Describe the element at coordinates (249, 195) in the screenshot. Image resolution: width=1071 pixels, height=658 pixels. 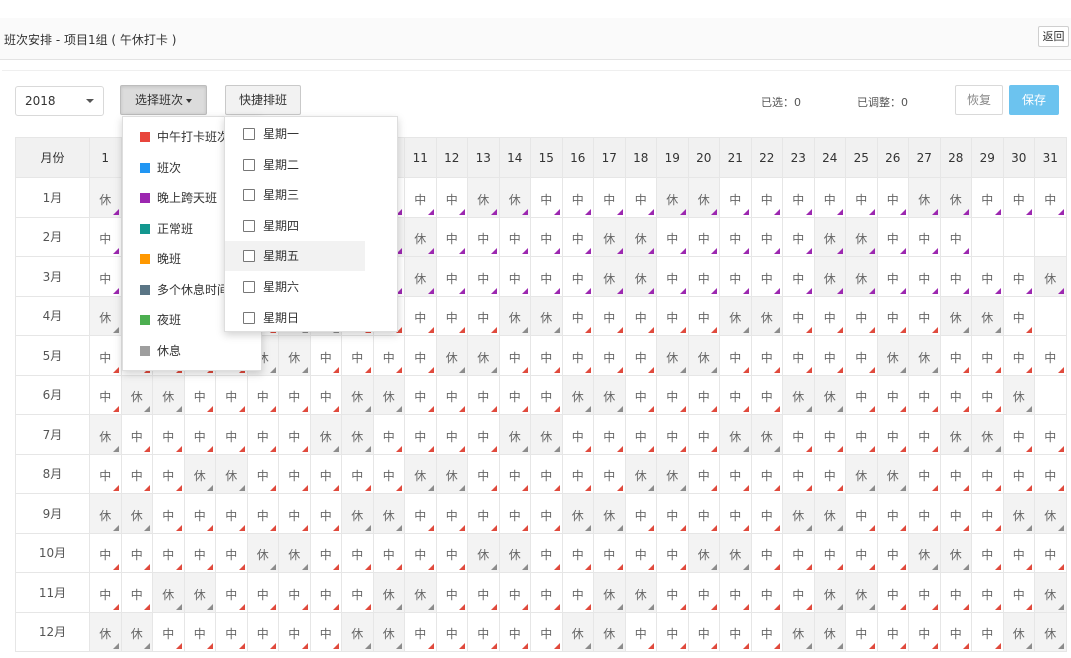
I see `checkbox-icon` at that location.